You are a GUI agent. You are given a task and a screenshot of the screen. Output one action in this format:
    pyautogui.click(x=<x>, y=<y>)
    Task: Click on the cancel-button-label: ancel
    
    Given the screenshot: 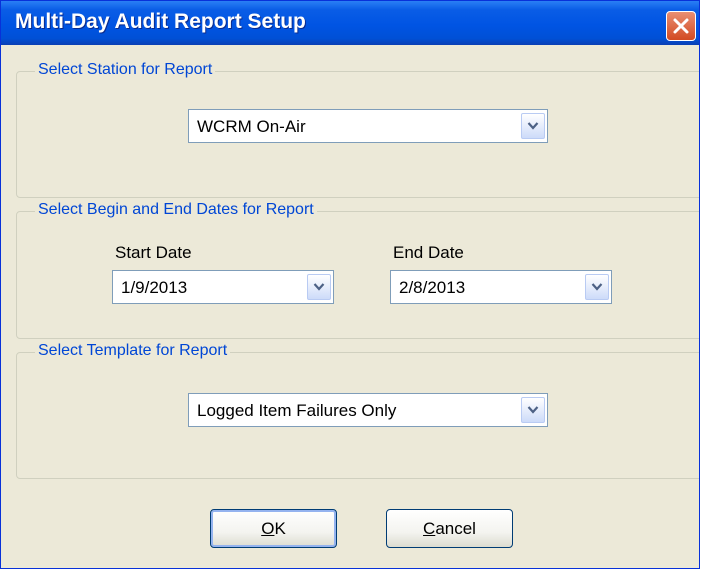 What is the action you would take?
    pyautogui.click(x=455, y=528)
    